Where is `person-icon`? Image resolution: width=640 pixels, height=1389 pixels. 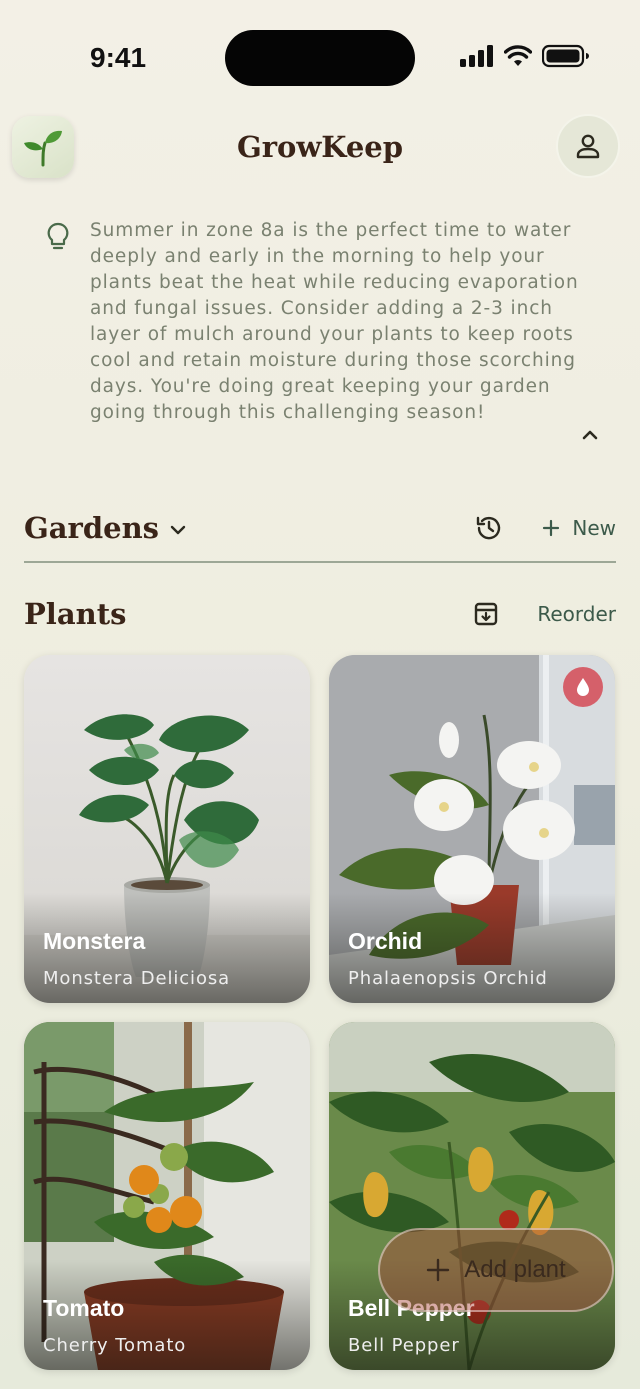
person-icon is located at coordinates (588, 146).